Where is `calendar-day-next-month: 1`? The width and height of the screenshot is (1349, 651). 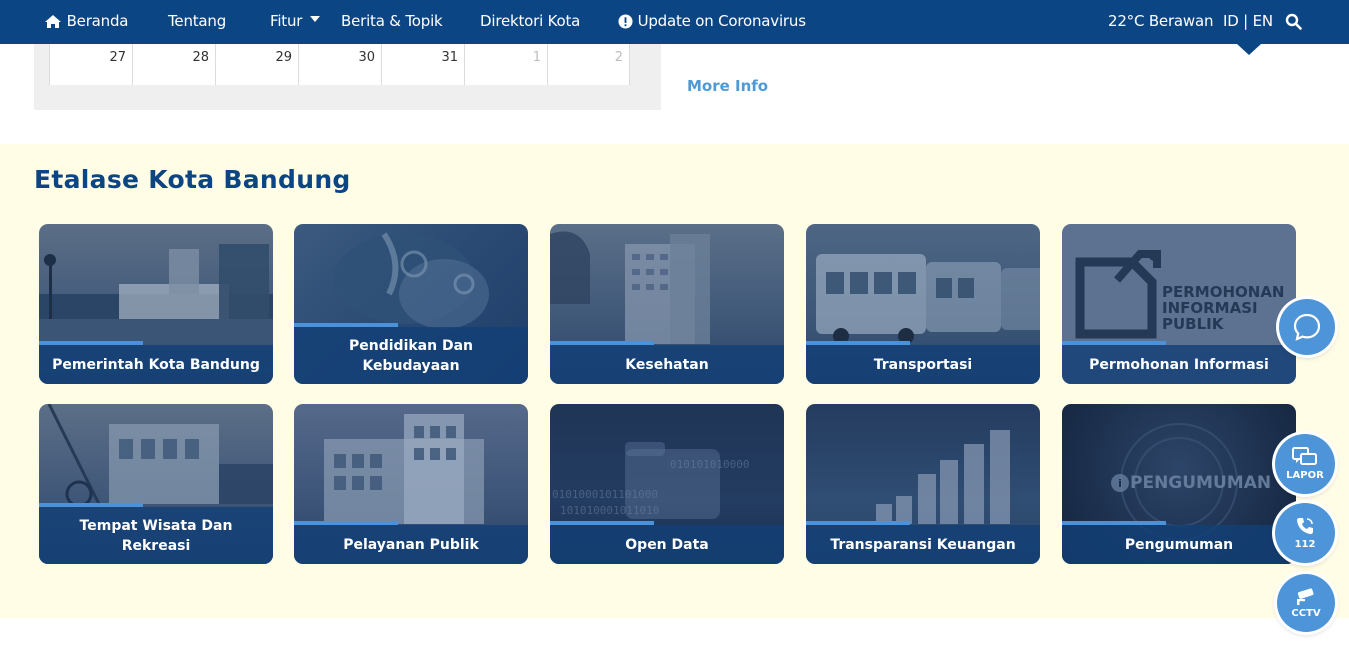
calendar-day-next-month: 1 is located at coordinates (505, 64).